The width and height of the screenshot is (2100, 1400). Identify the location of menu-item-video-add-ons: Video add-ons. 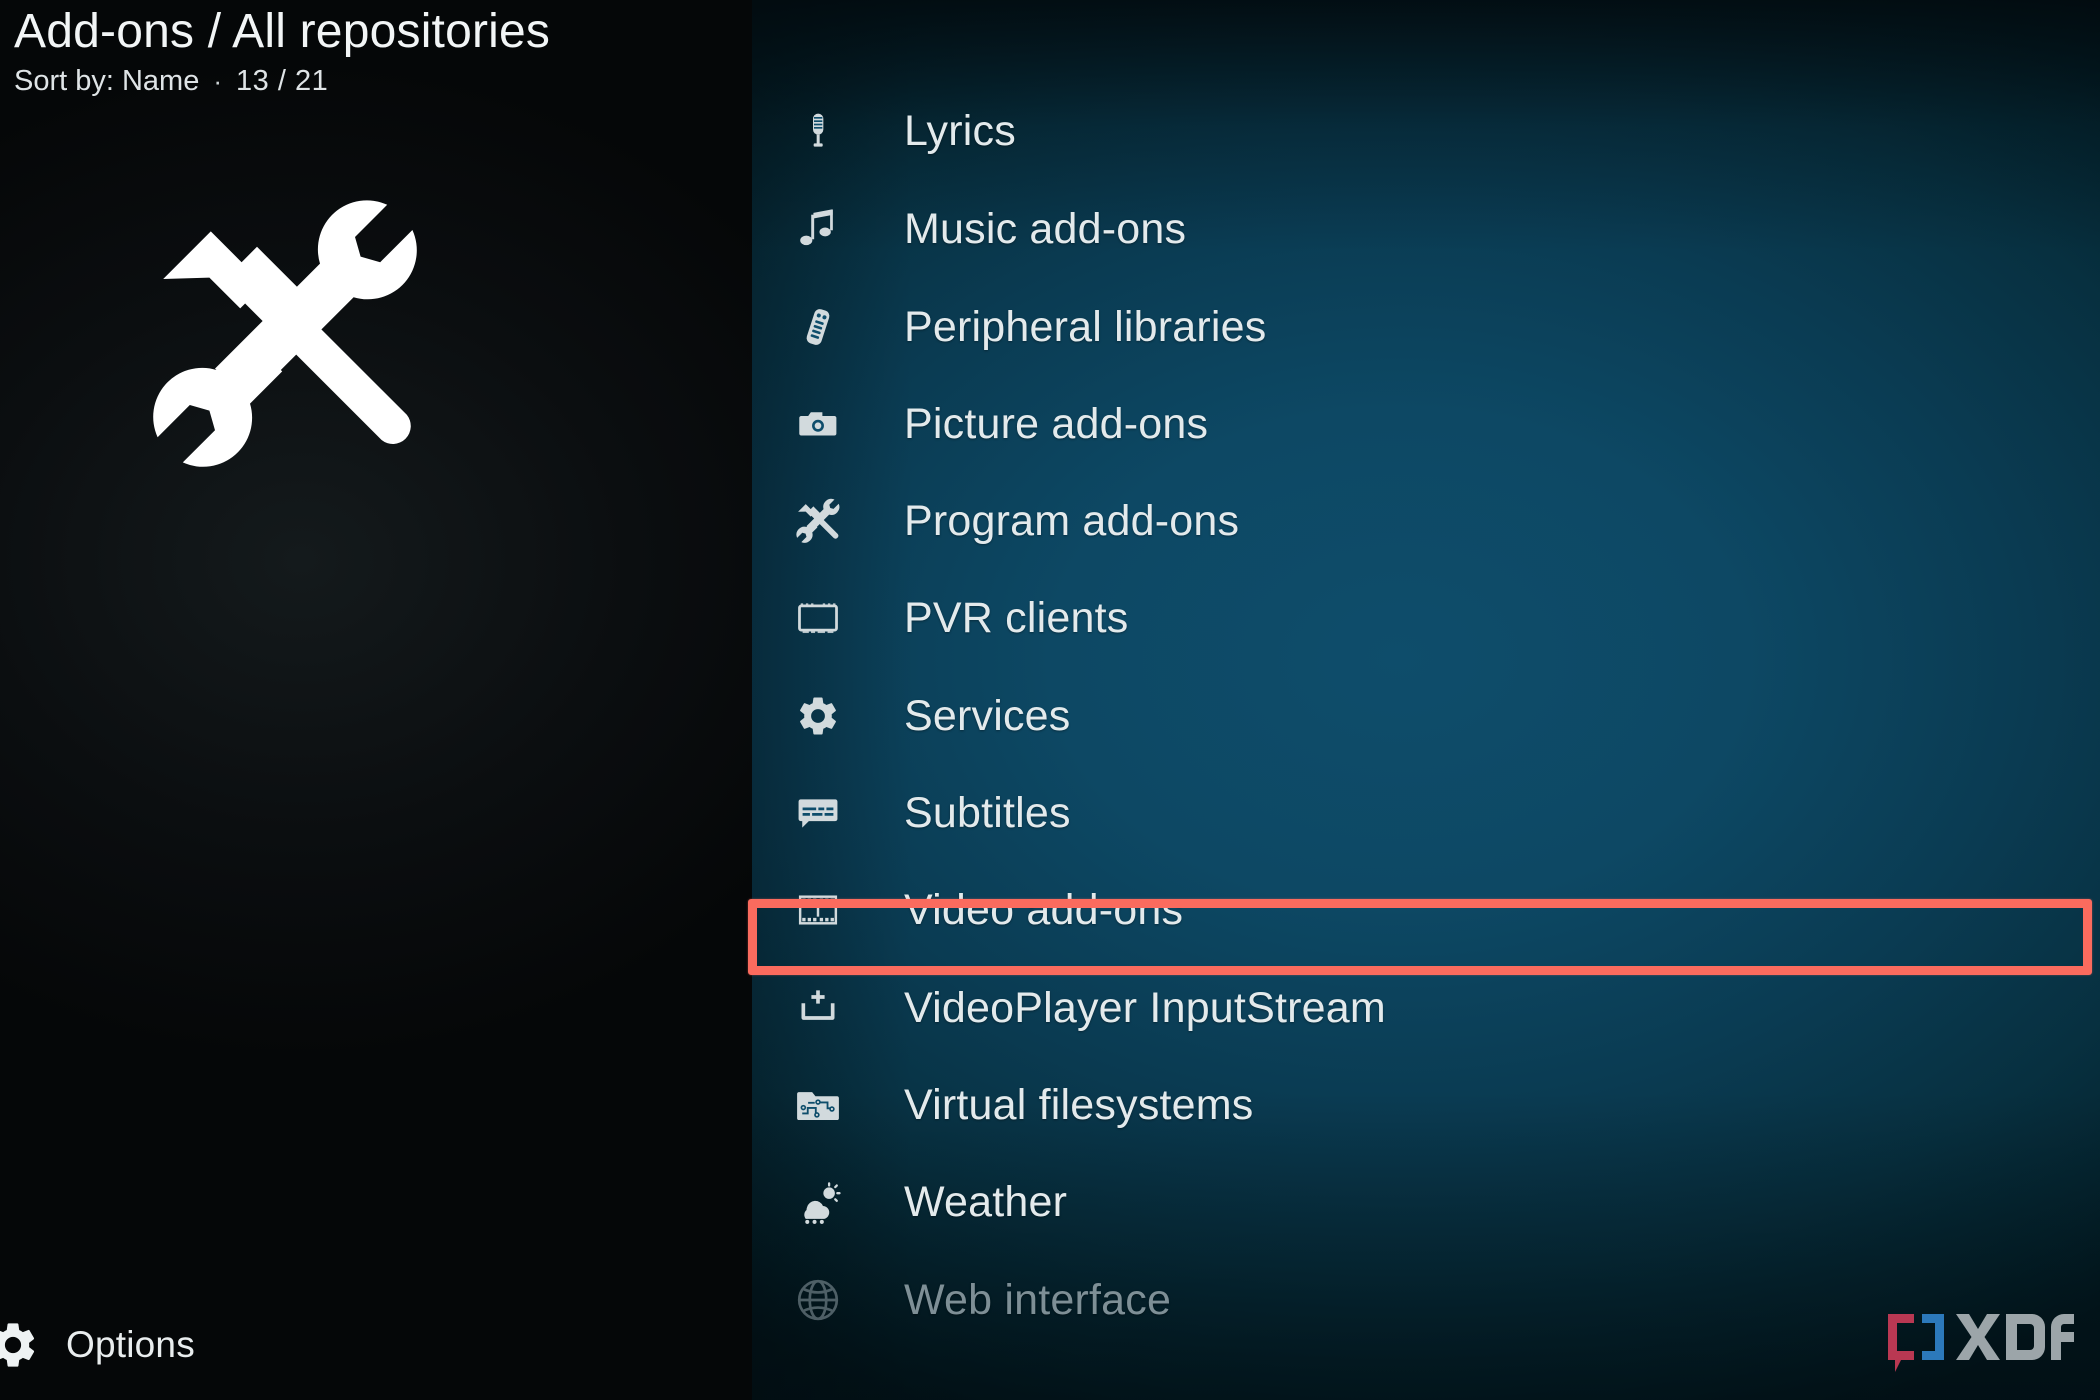
(1426, 910).